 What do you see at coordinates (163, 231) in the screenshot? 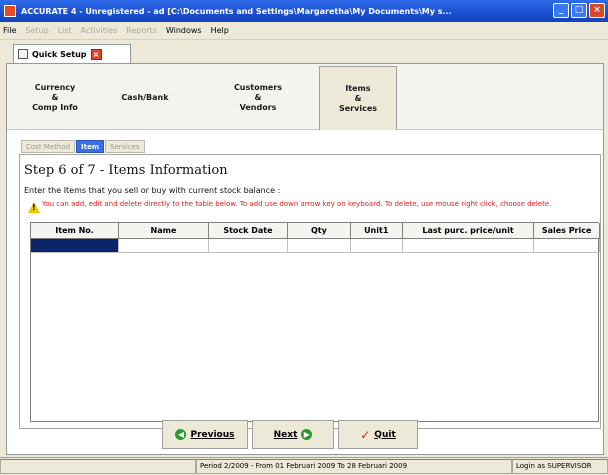
I see `column-header-name: Name` at bounding box center [163, 231].